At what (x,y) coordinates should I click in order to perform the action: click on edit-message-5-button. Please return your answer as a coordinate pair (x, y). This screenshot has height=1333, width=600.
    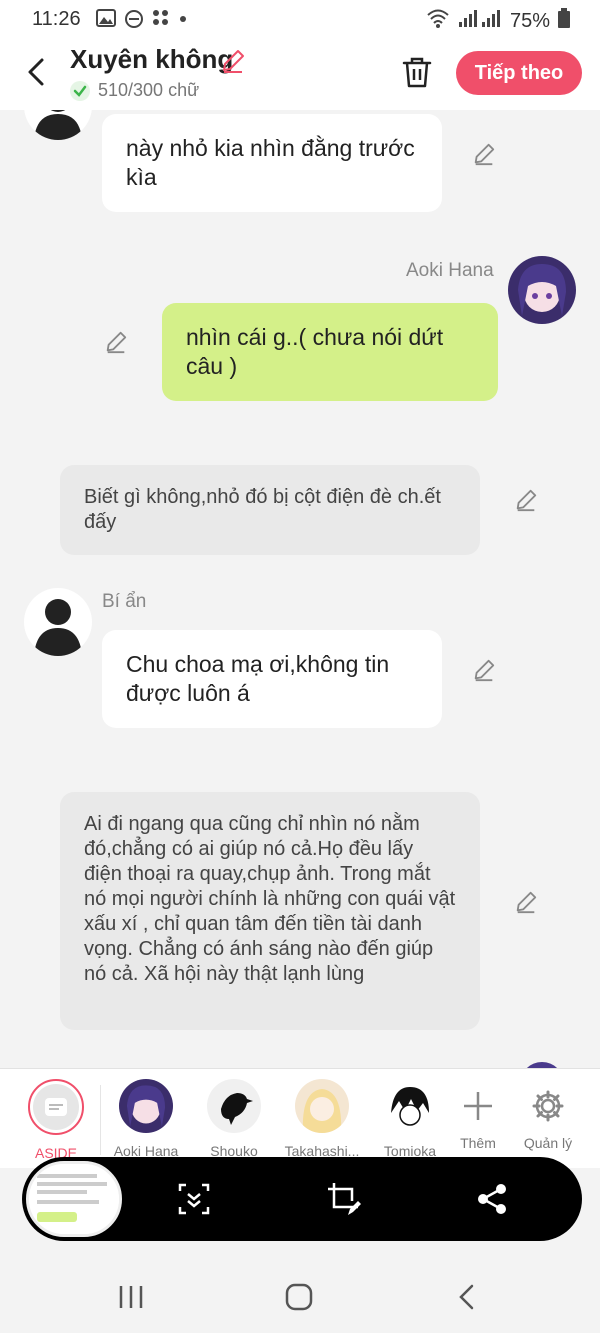
    Looking at the image, I should click on (526, 902).